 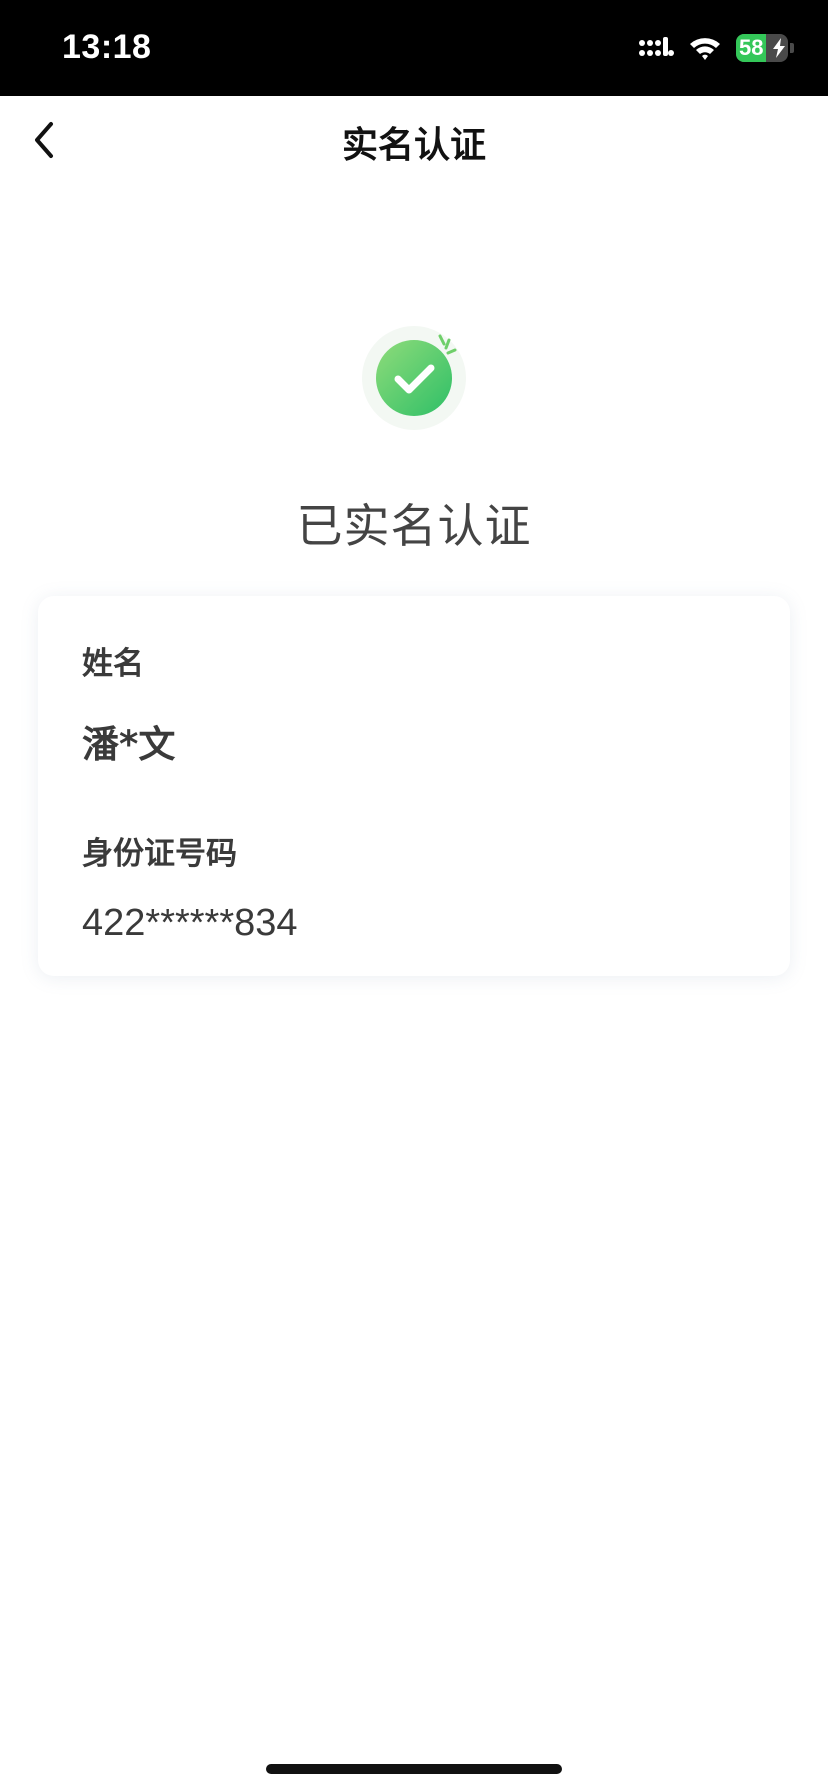 What do you see at coordinates (414, 1769) in the screenshot?
I see `home-indicator` at bounding box center [414, 1769].